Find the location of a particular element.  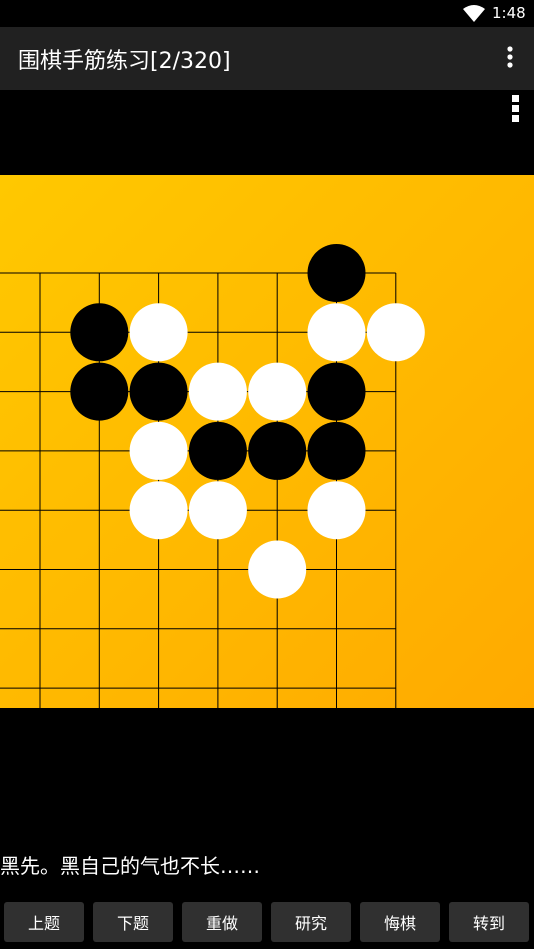

status-time: 1:48 is located at coordinates (509, 13).